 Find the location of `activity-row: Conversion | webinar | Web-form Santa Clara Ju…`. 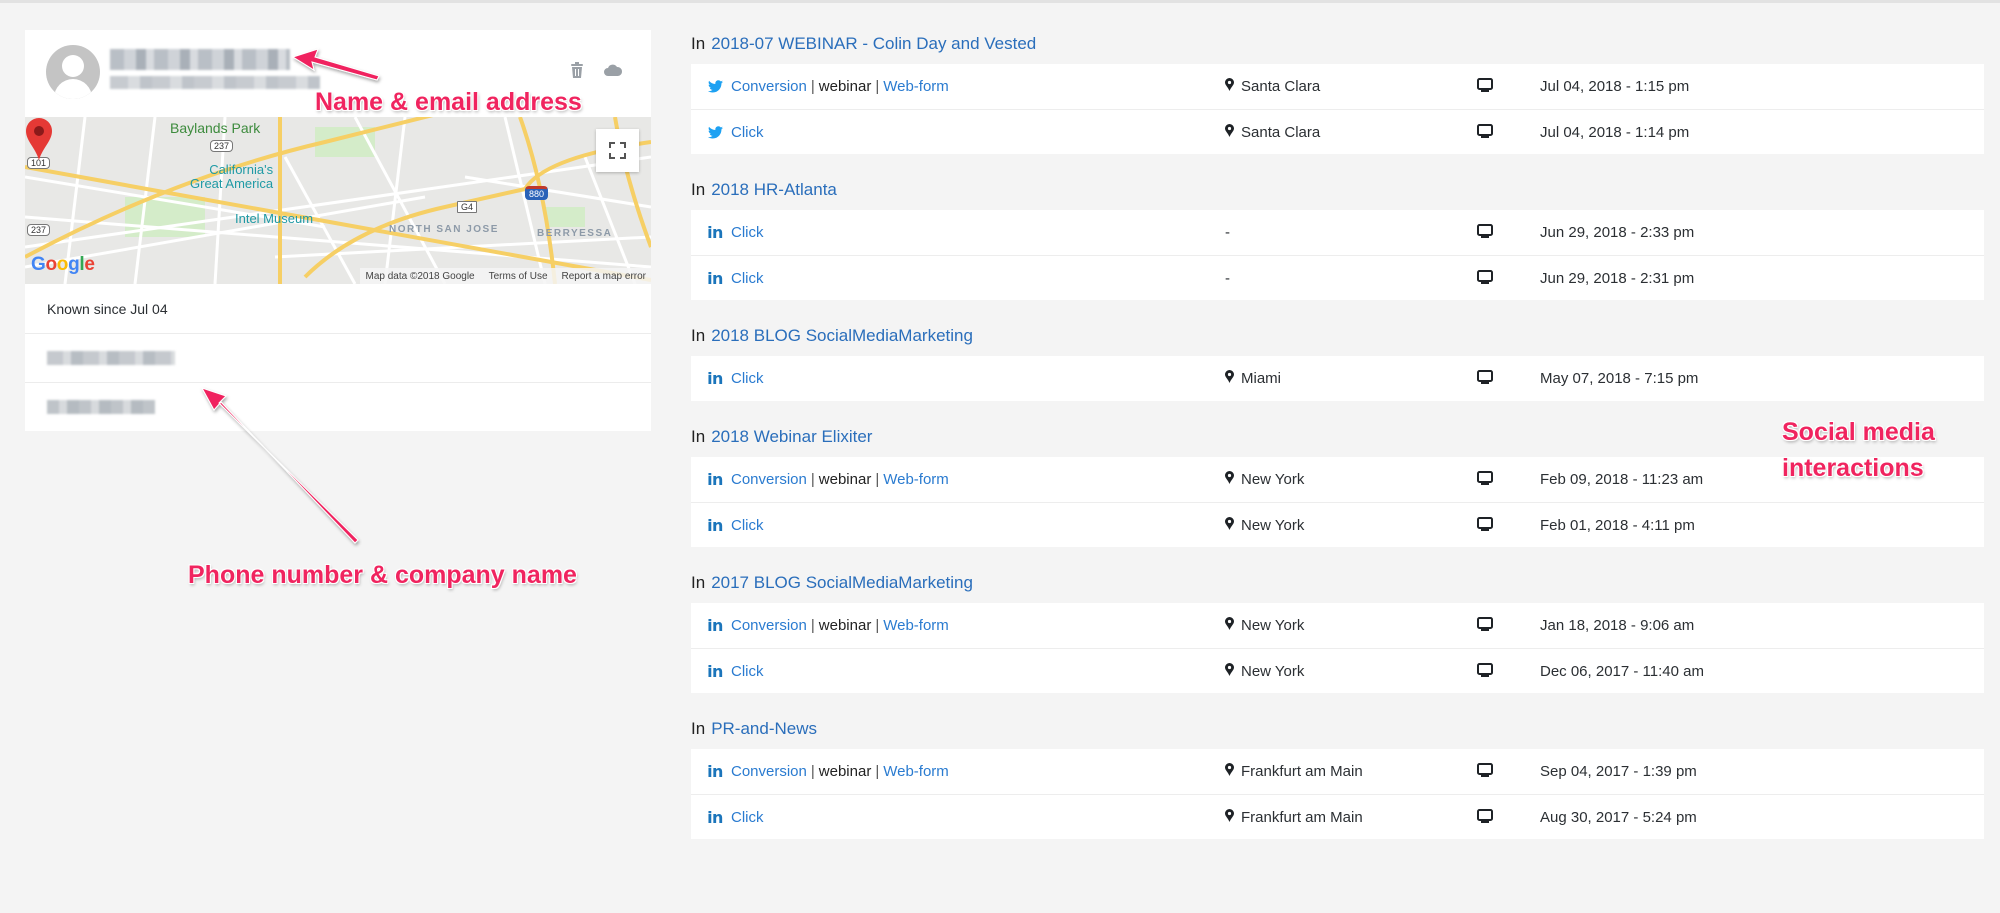

activity-row: Conversion | webinar | Web-form Santa Clara Ju… is located at coordinates (1337, 86).